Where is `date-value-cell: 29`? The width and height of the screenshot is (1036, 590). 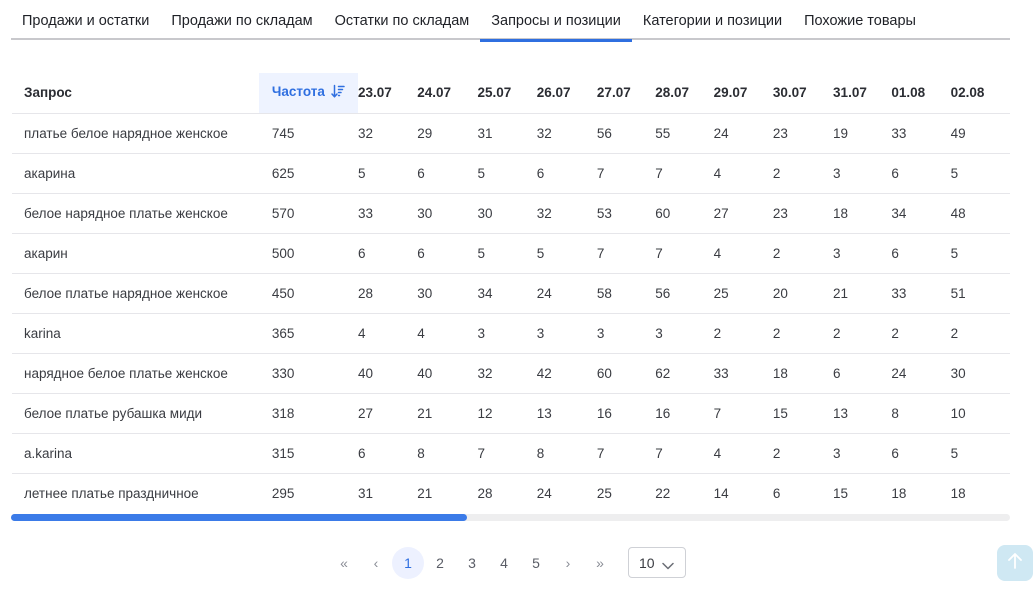 date-value-cell: 29 is located at coordinates (447, 133).